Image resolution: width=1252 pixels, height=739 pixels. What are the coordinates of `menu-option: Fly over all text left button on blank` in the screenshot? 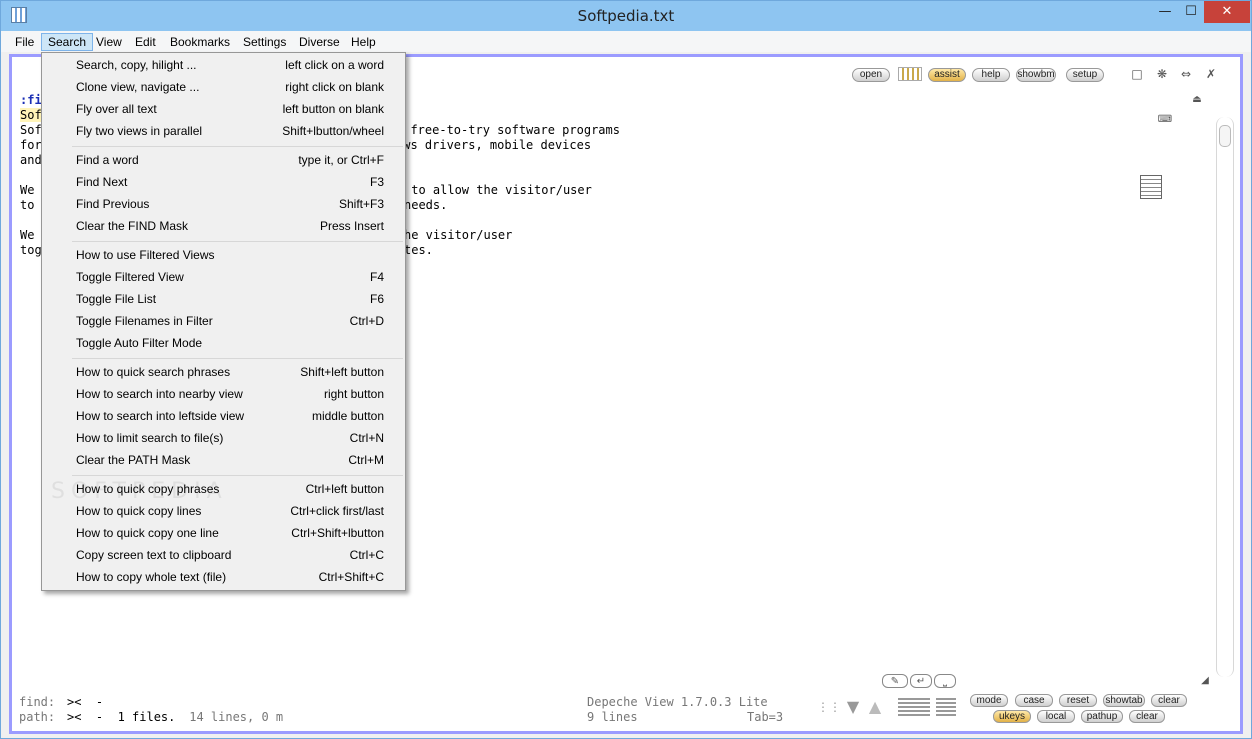 It's located at (223, 109).